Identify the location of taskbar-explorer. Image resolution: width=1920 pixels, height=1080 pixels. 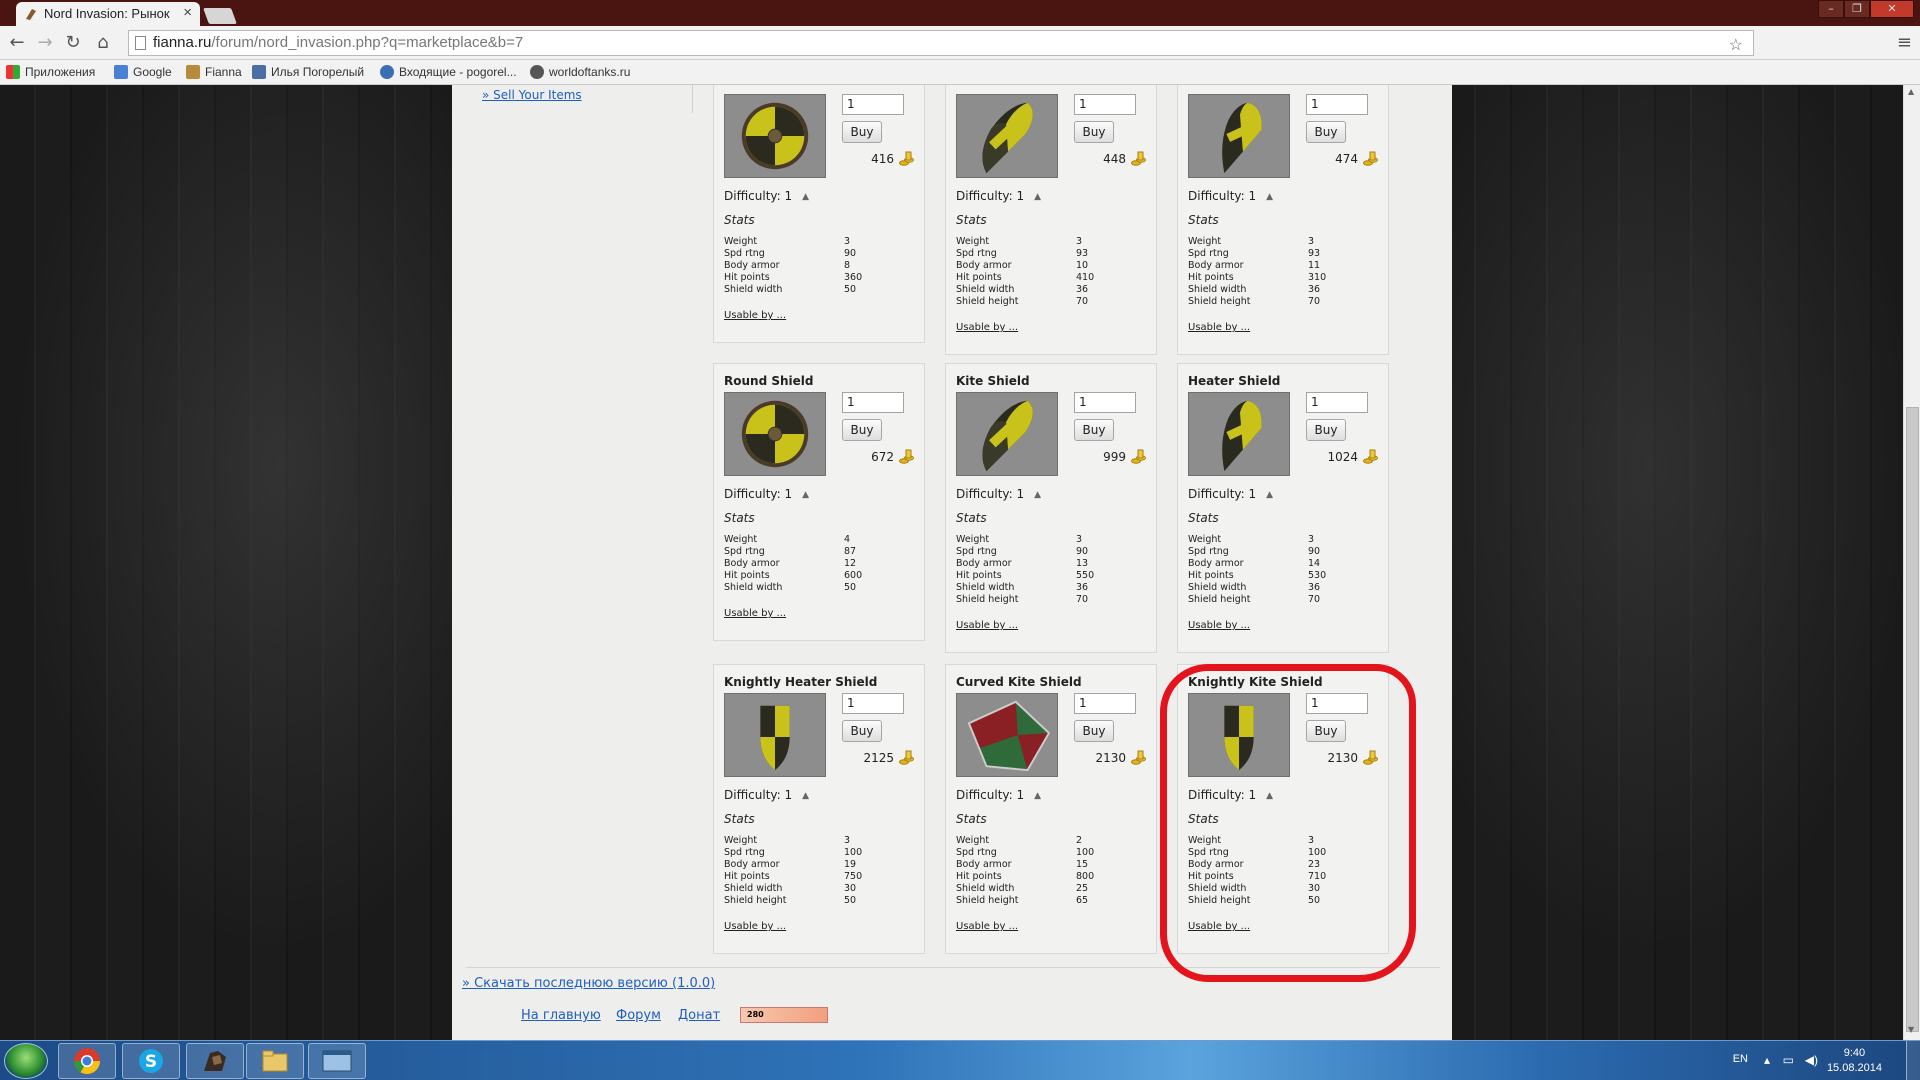
(275, 1061).